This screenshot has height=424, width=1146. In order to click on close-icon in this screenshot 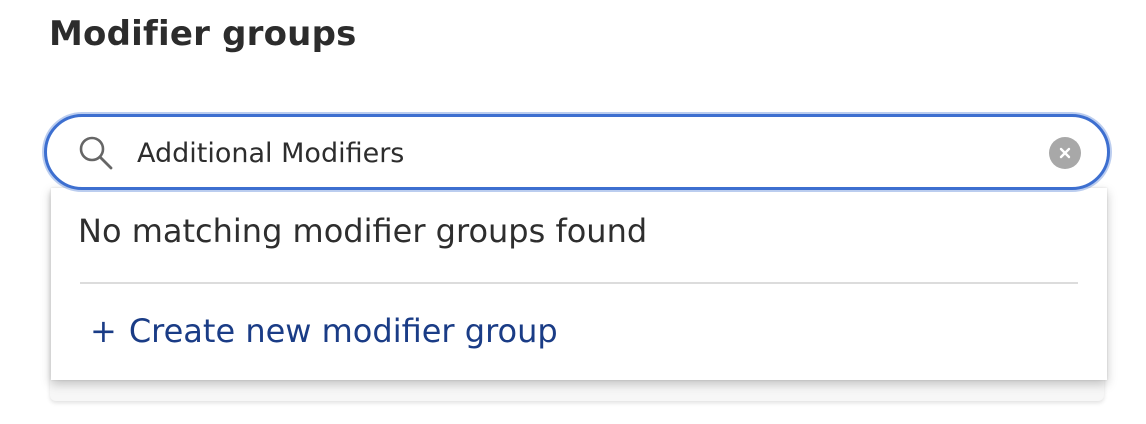, I will do `click(1065, 153)`.